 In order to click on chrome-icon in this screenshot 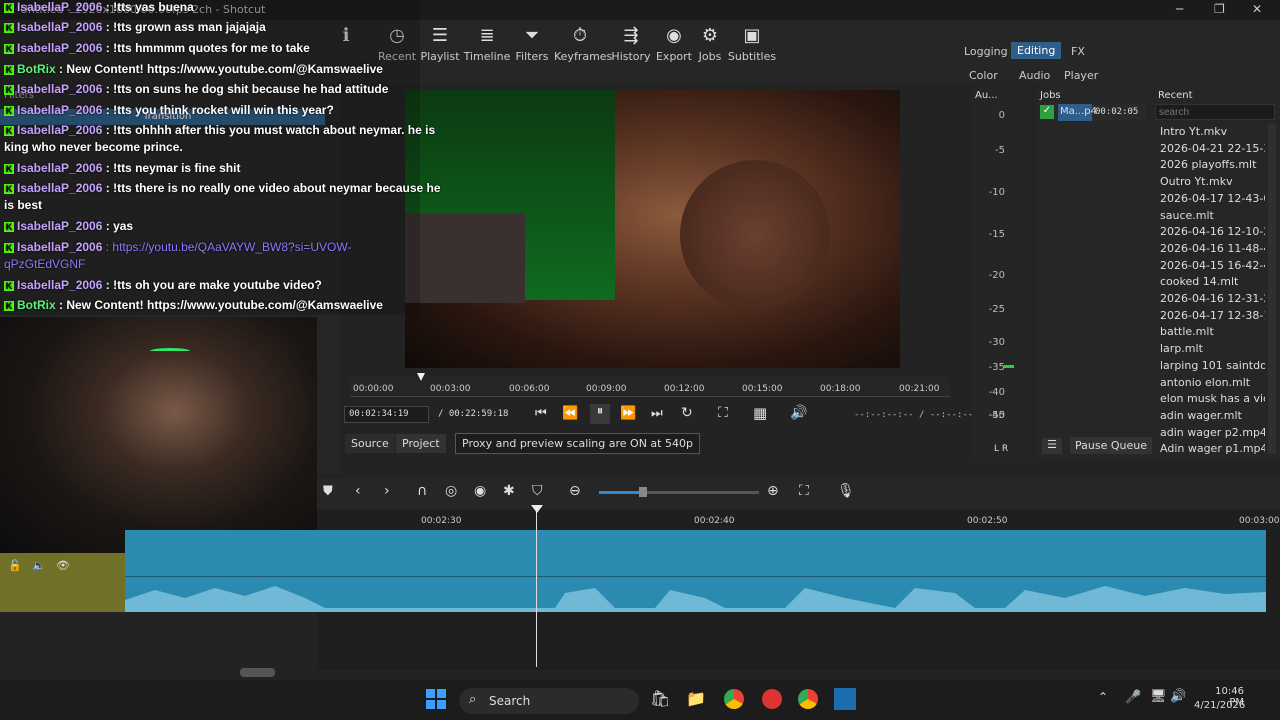, I will do `click(734, 699)`.